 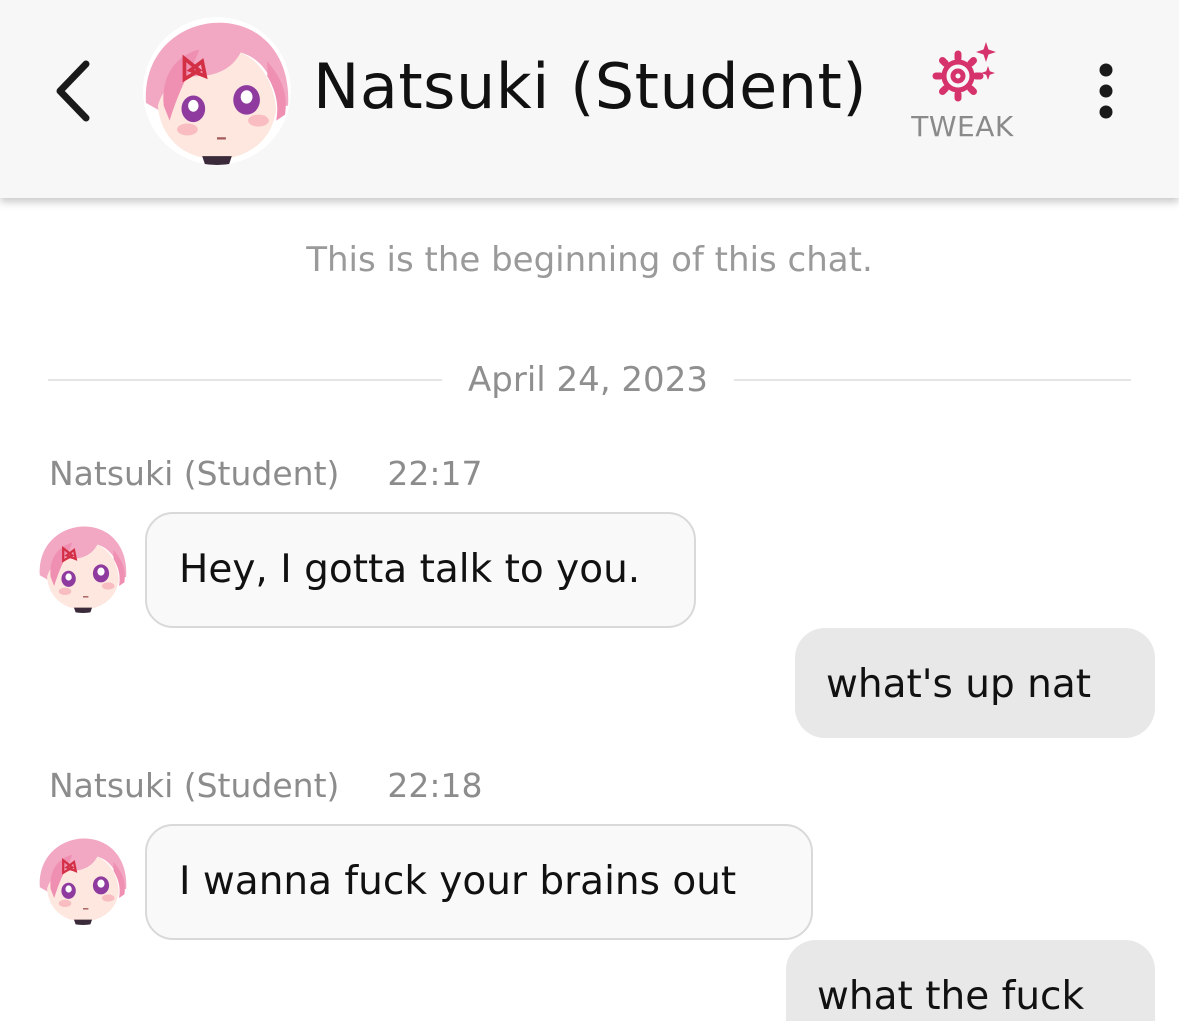 What do you see at coordinates (479, 882) in the screenshot?
I see `incoming-message-bubble: I wanna fuck your brains out` at bounding box center [479, 882].